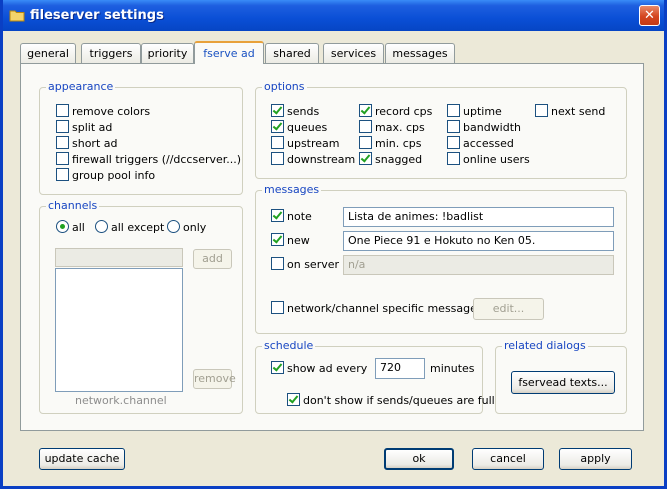 The width and height of the screenshot is (667, 489). Describe the element at coordinates (97, 15) in the screenshot. I see `window-title: fileserver settings` at that location.